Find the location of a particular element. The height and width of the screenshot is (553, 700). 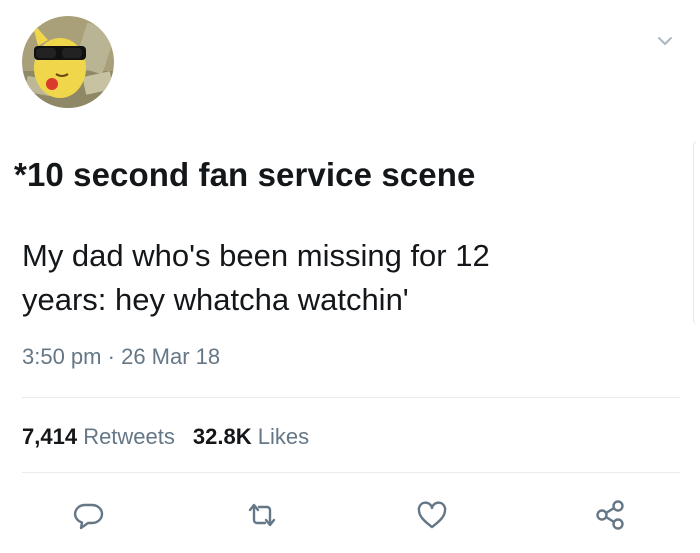

avatar-image is located at coordinates (68, 62).